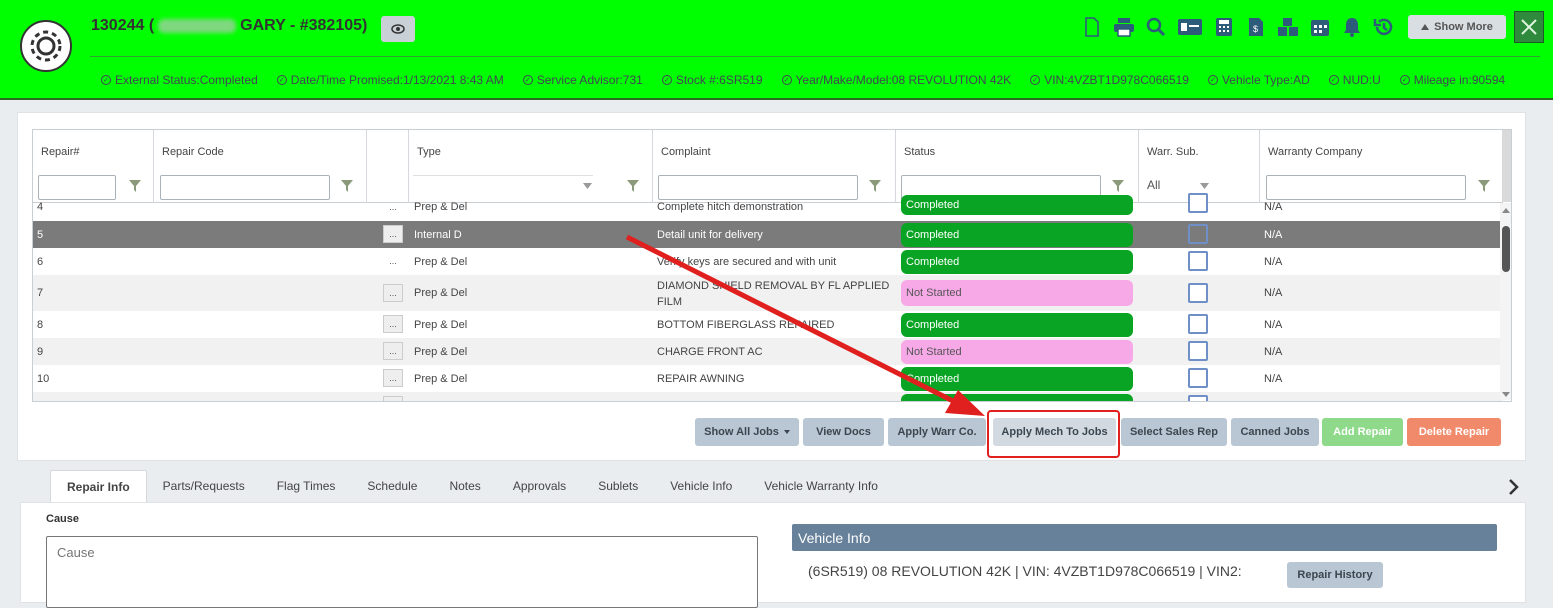 The image size is (1553, 608). I want to click on status-item: ✓ Stock #:6SR519, so click(712, 80).